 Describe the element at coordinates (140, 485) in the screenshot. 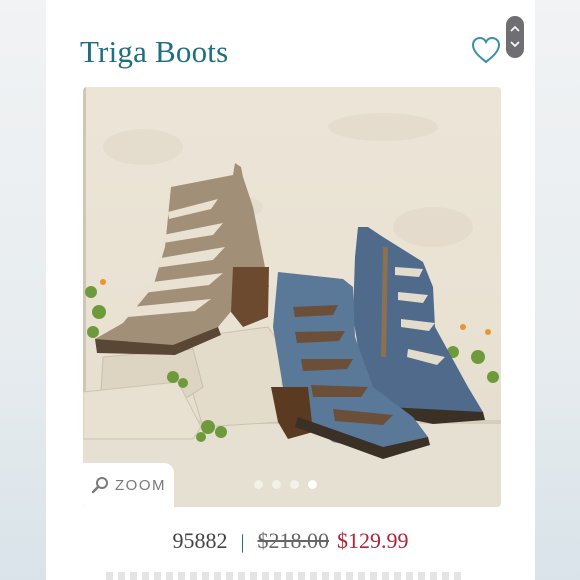

I see `zoom-label: ZOOM` at that location.